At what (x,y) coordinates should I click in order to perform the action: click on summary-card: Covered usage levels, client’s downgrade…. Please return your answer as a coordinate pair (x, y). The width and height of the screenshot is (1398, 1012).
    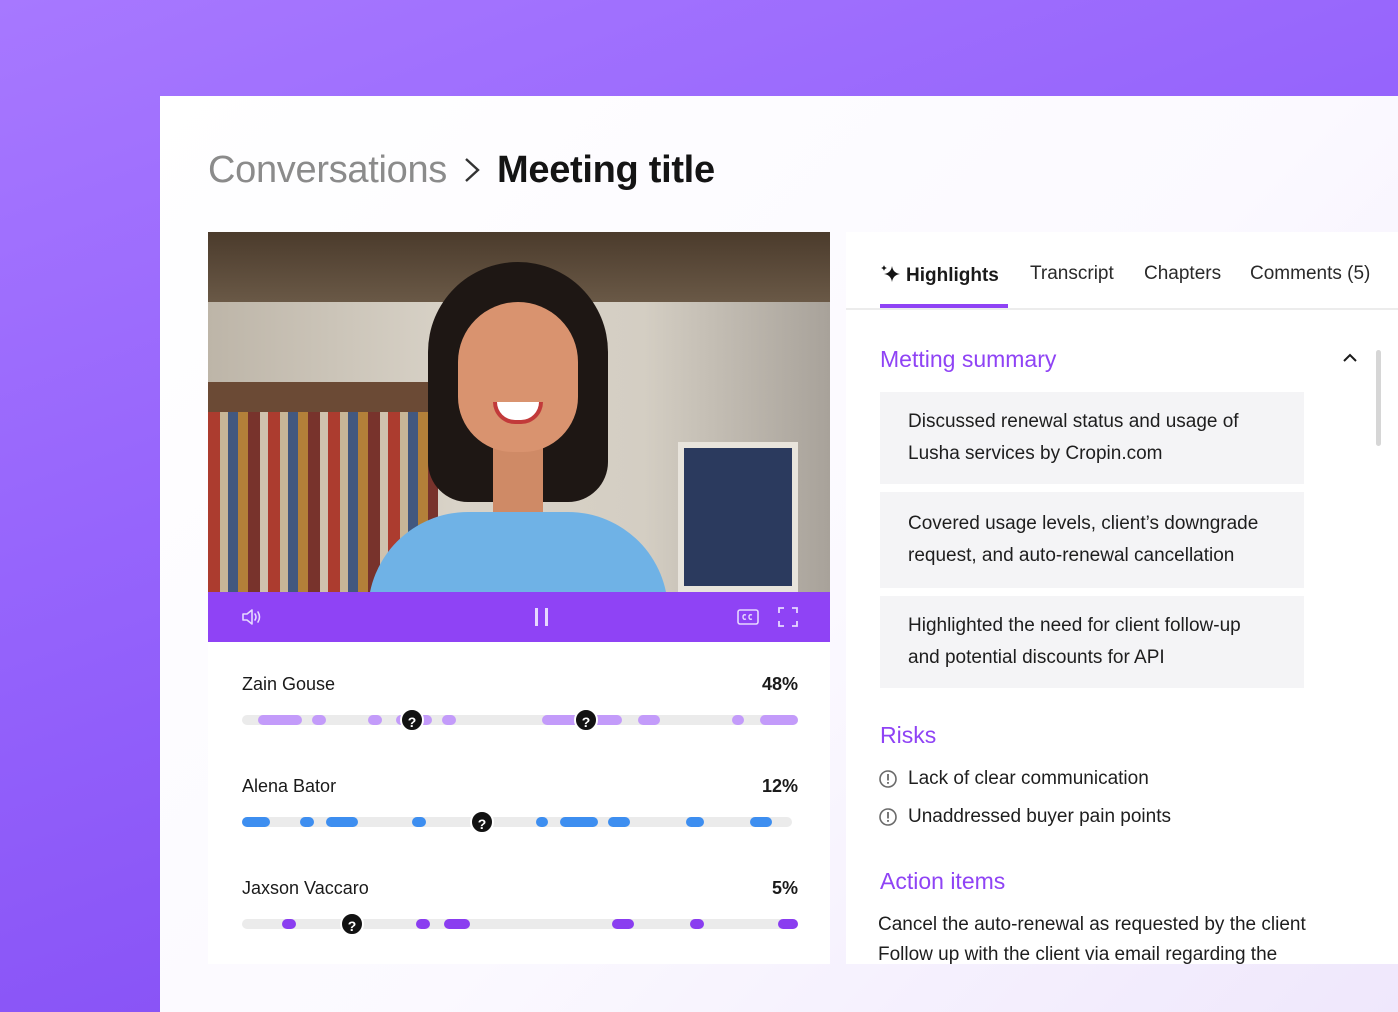
    Looking at the image, I should click on (1092, 540).